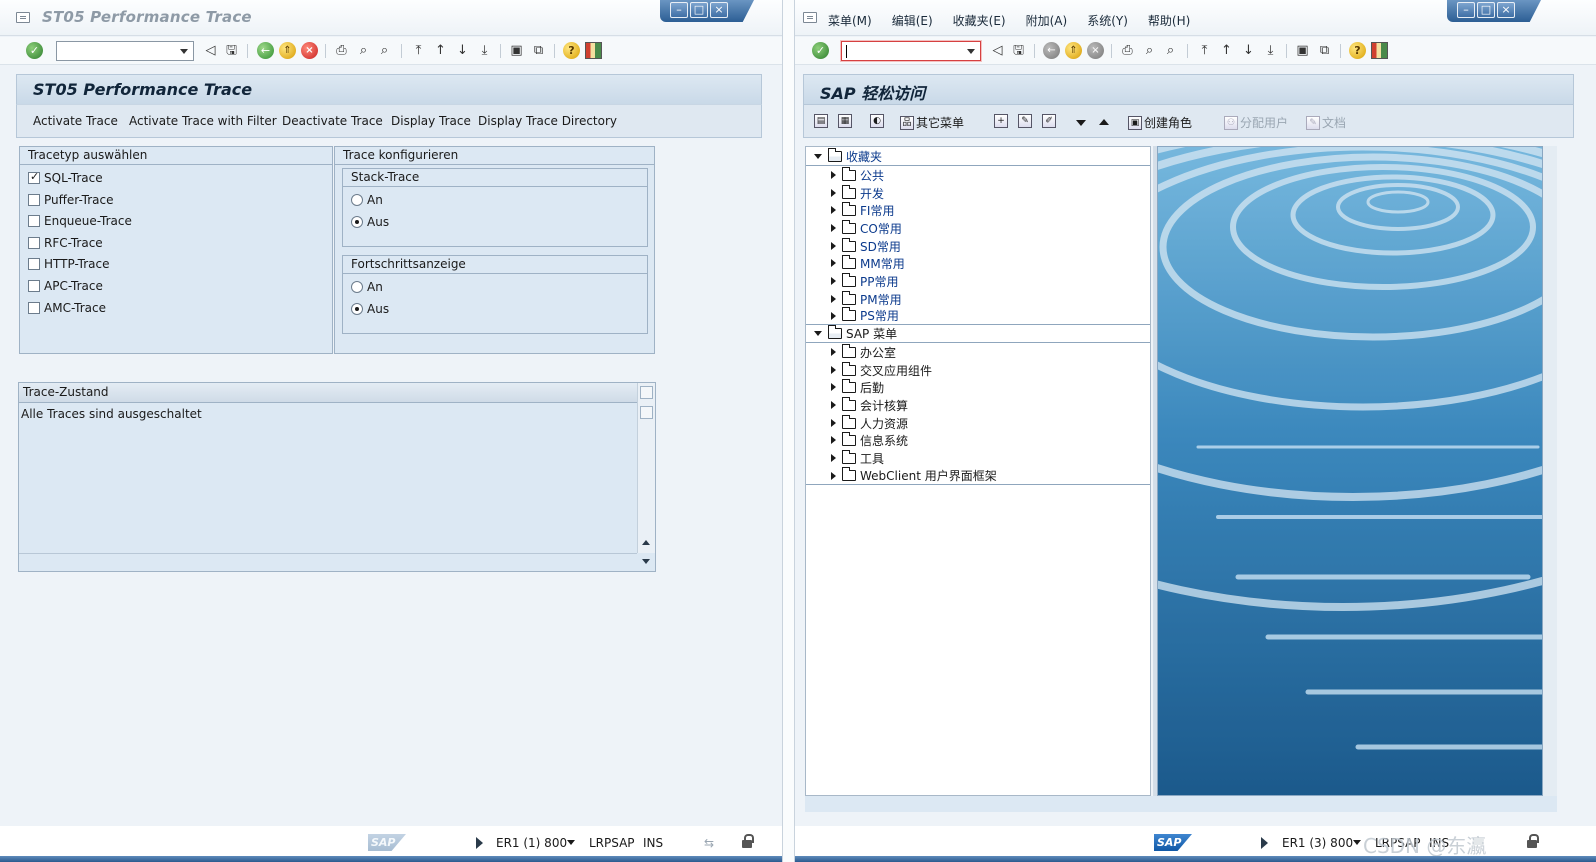 The width and height of the screenshot is (1596, 862). What do you see at coordinates (367, 200) in the screenshot?
I see `radio-stack-an: An` at bounding box center [367, 200].